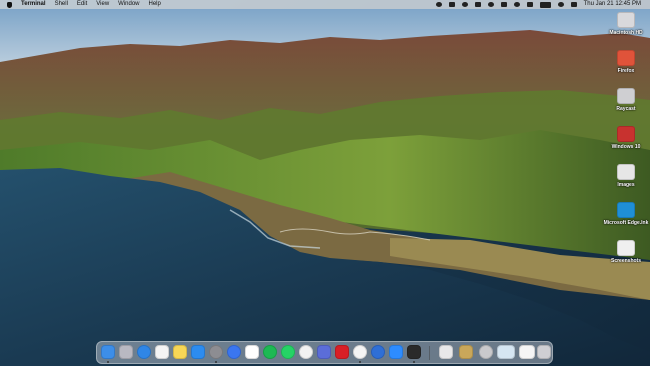 This screenshot has width=650, height=366. I want to click on menu-clock: Thu Jan 21 12:45 PM, so click(612, 4).